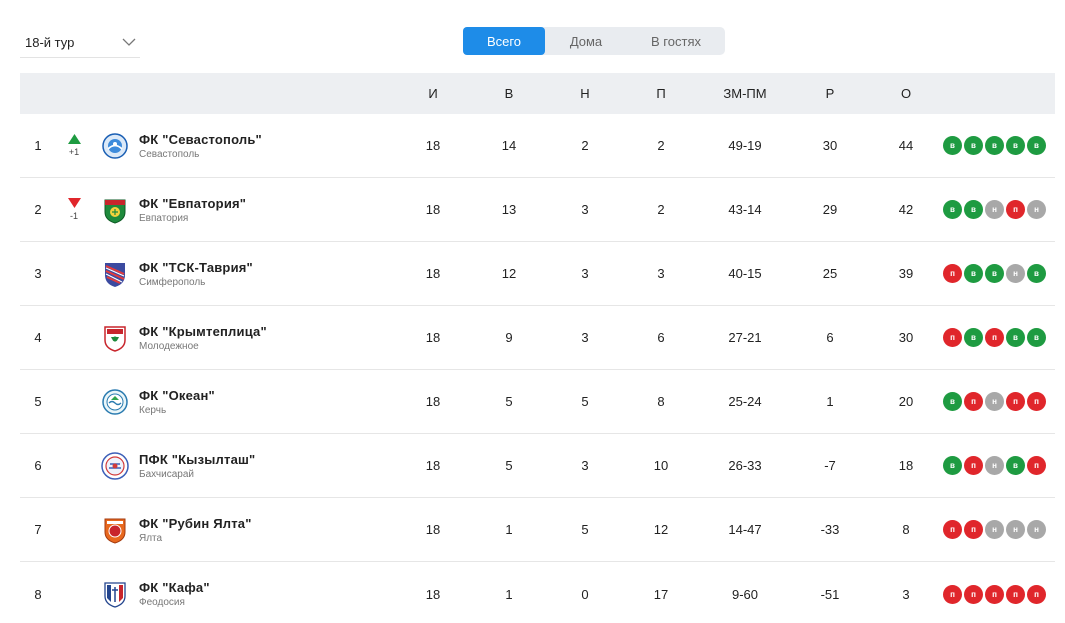 Image resolution: width=1065 pixels, height=623 pixels. Describe the element at coordinates (274, 529) in the screenshot. I see `team-cell: ФК "Рубин Ялта" Ялта` at that location.